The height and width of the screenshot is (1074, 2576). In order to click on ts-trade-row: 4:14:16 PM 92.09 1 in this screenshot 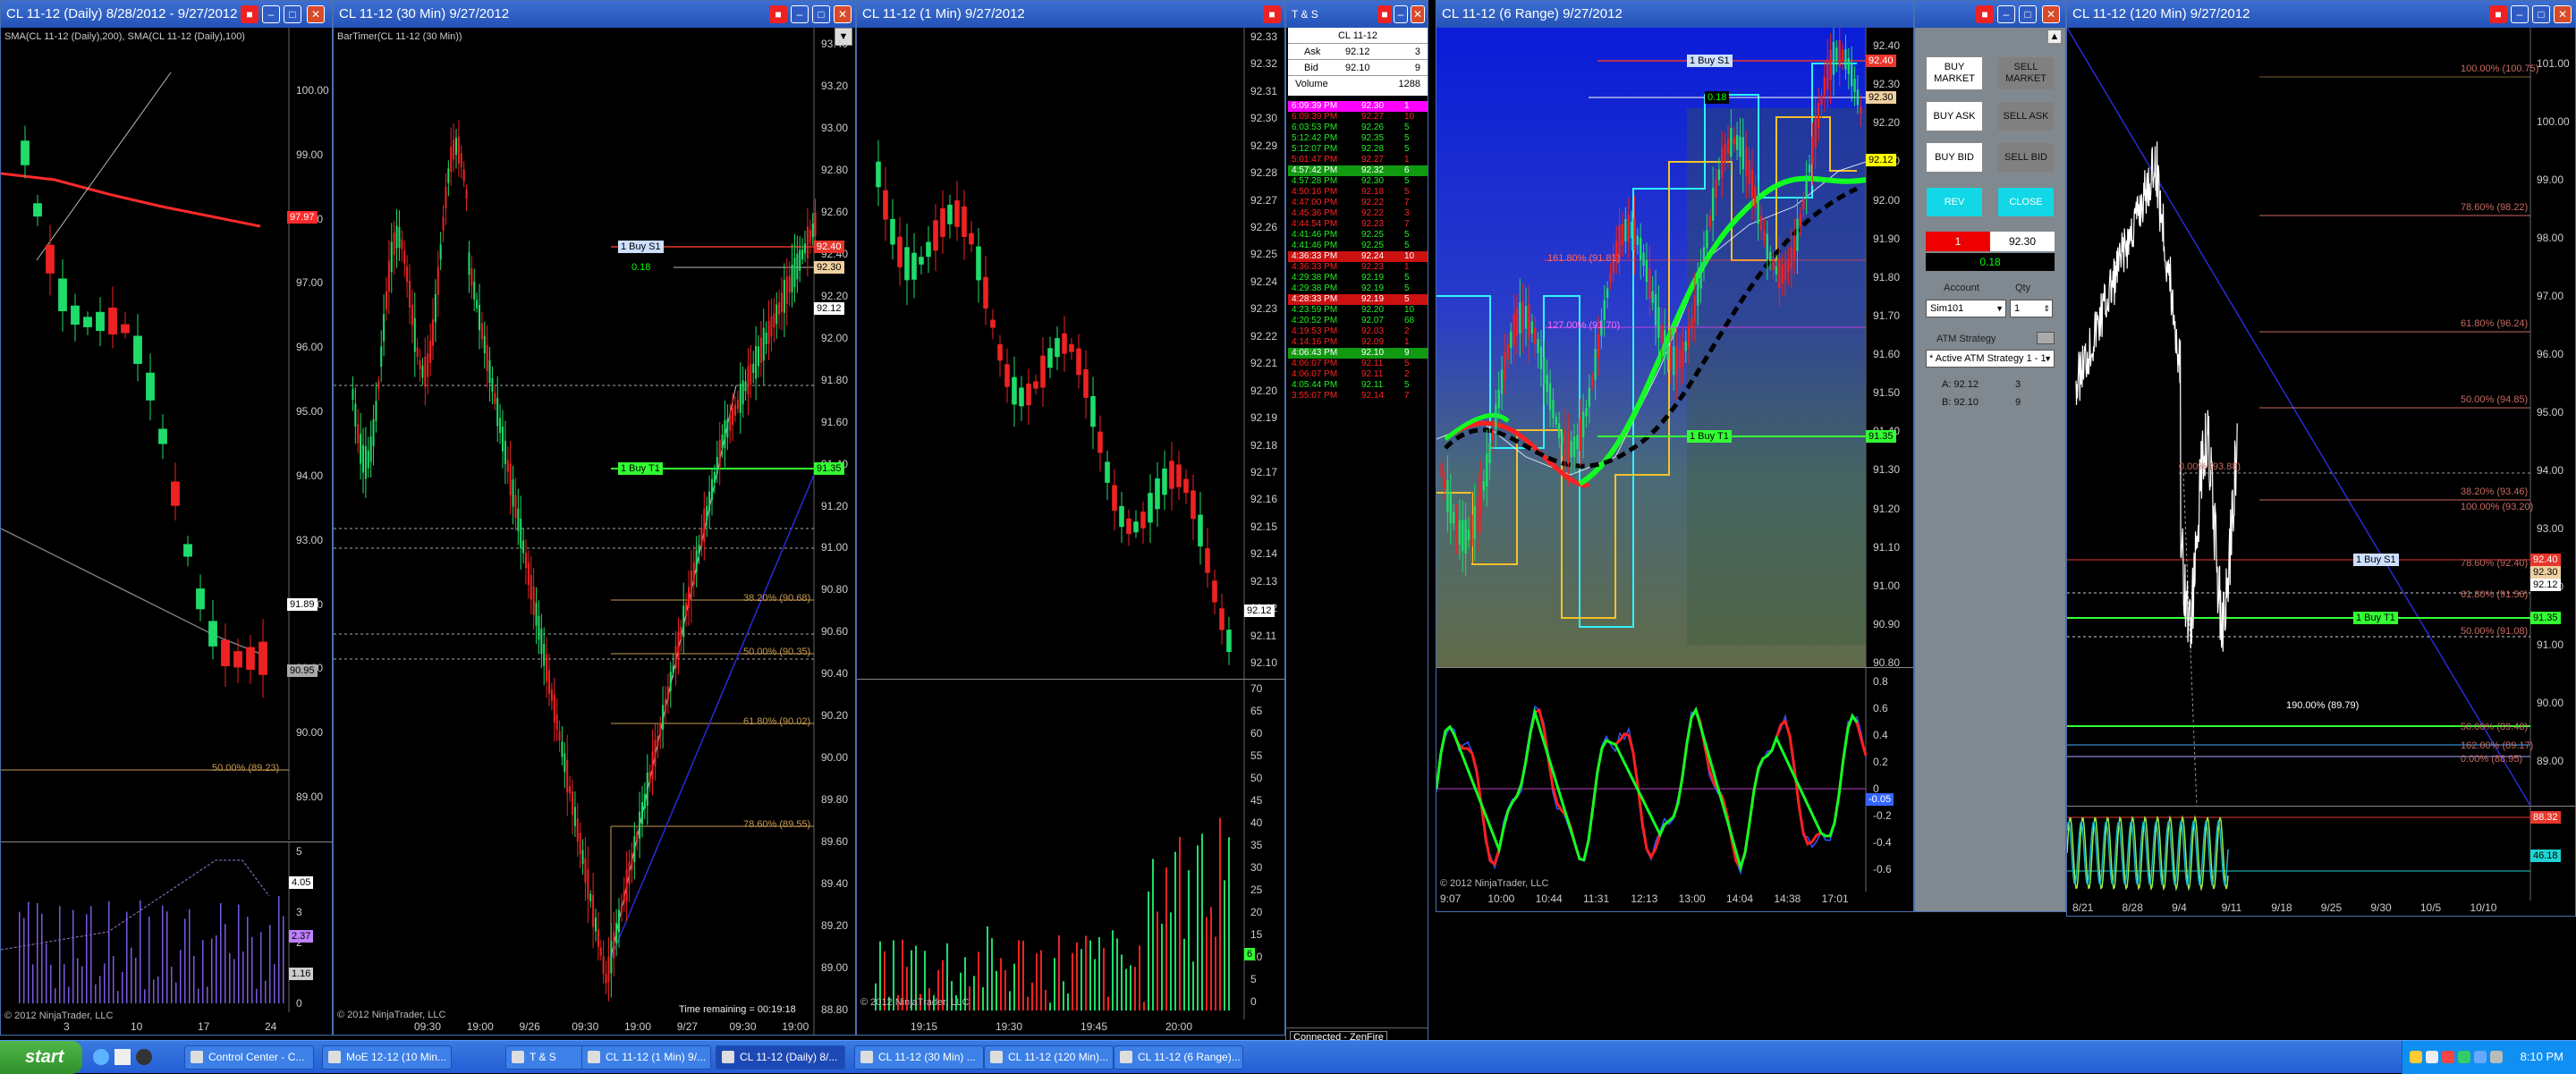, I will do `click(1358, 342)`.